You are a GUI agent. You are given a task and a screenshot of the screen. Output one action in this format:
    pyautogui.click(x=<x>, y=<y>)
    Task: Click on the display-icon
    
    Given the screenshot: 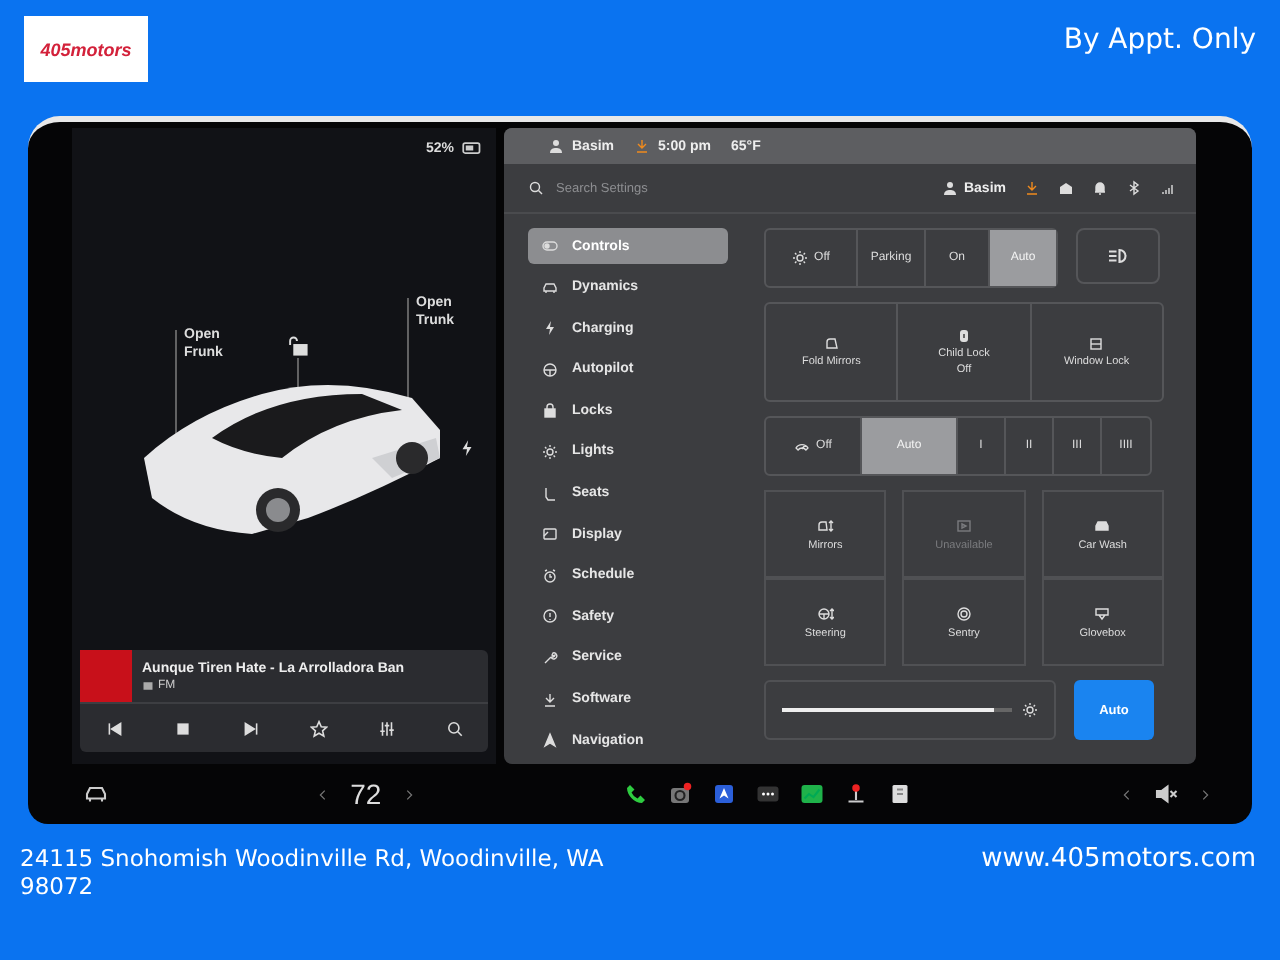 What is the action you would take?
    pyautogui.click(x=550, y=534)
    